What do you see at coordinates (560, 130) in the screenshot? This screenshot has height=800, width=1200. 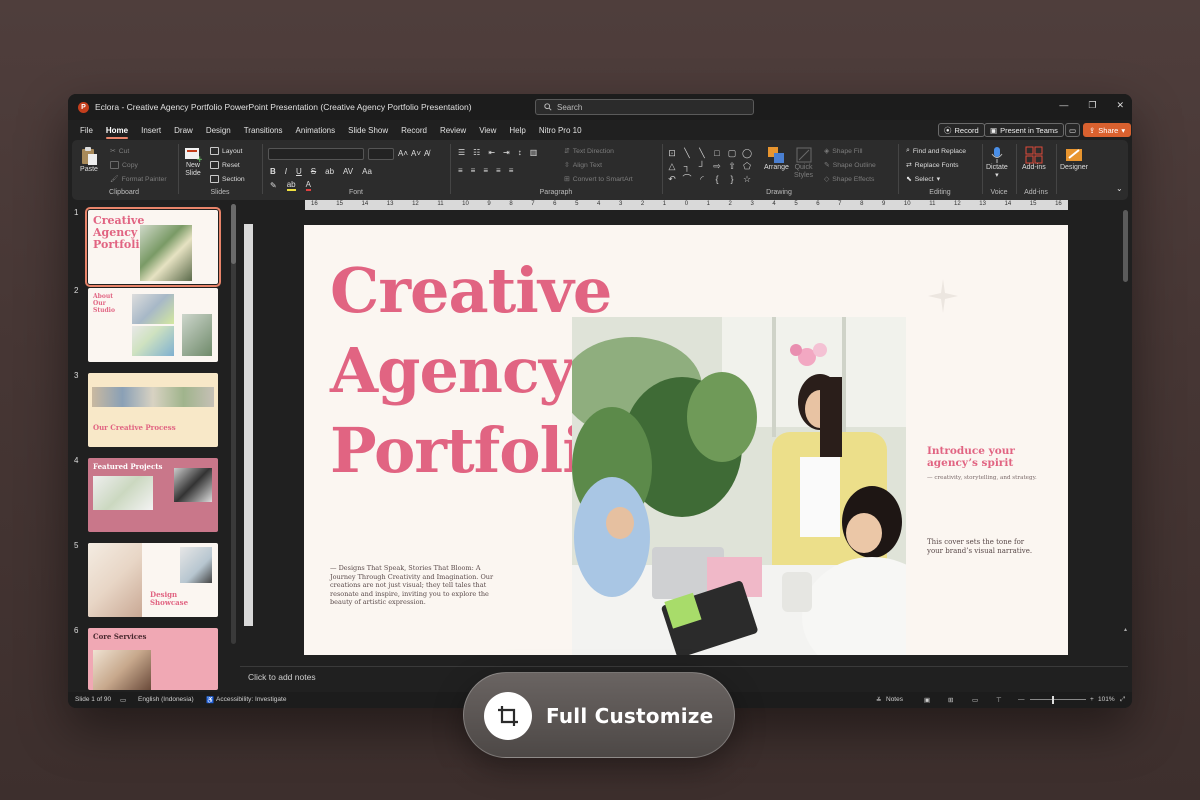 I see `tab-nitro-pro: Nitro Pro 10` at bounding box center [560, 130].